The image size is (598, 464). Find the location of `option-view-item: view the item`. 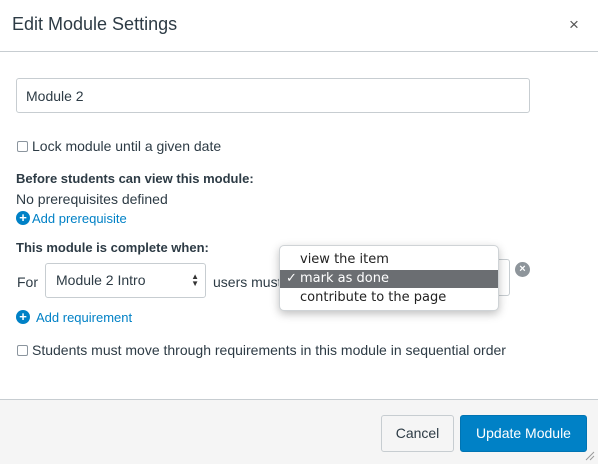

option-view-item: view the item is located at coordinates (389, 260).